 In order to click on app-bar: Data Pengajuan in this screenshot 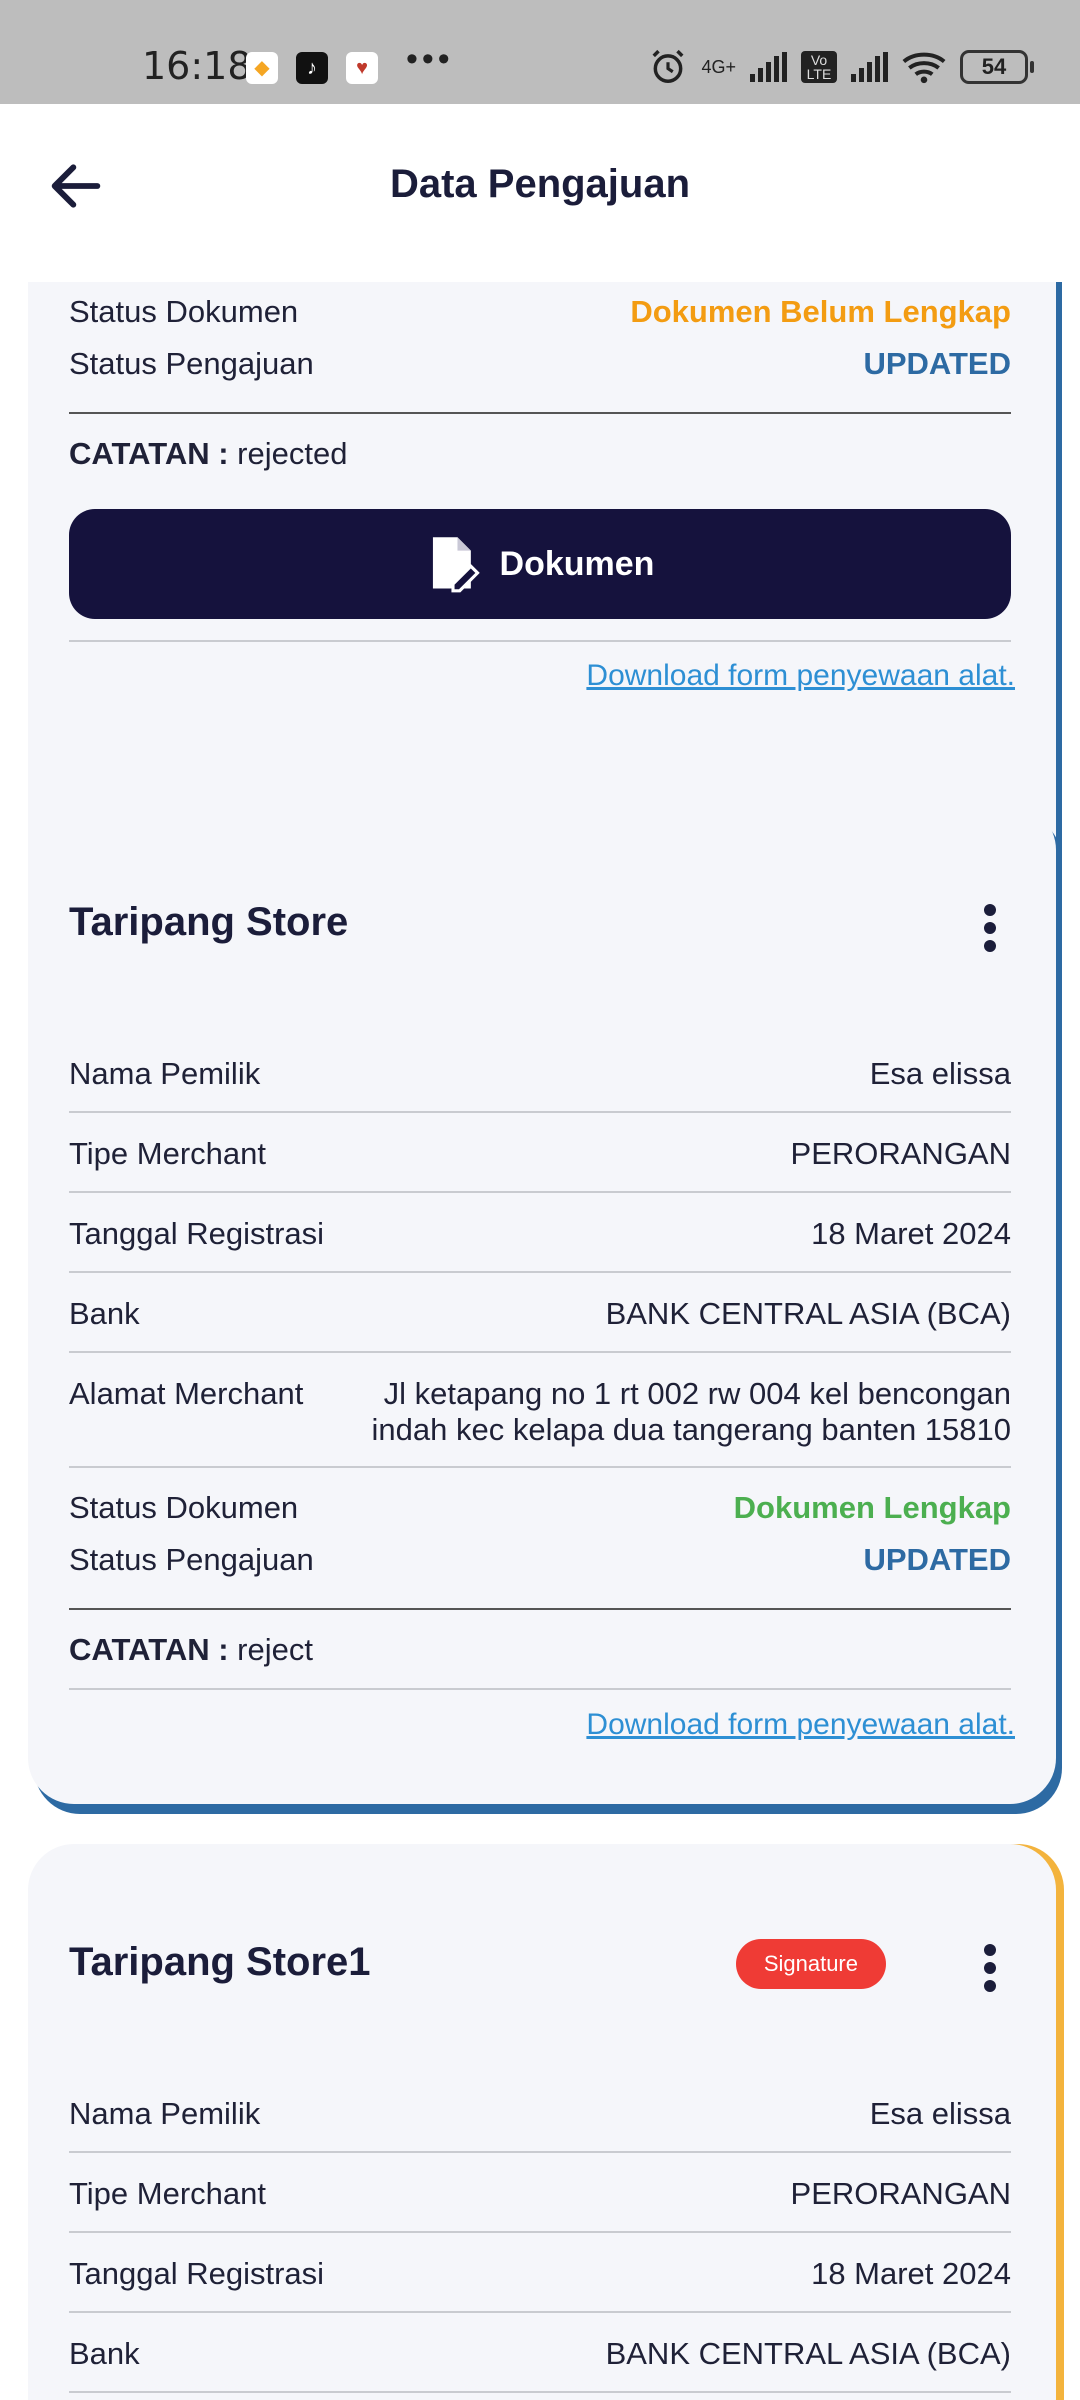, I will do `click(540, 193)`.